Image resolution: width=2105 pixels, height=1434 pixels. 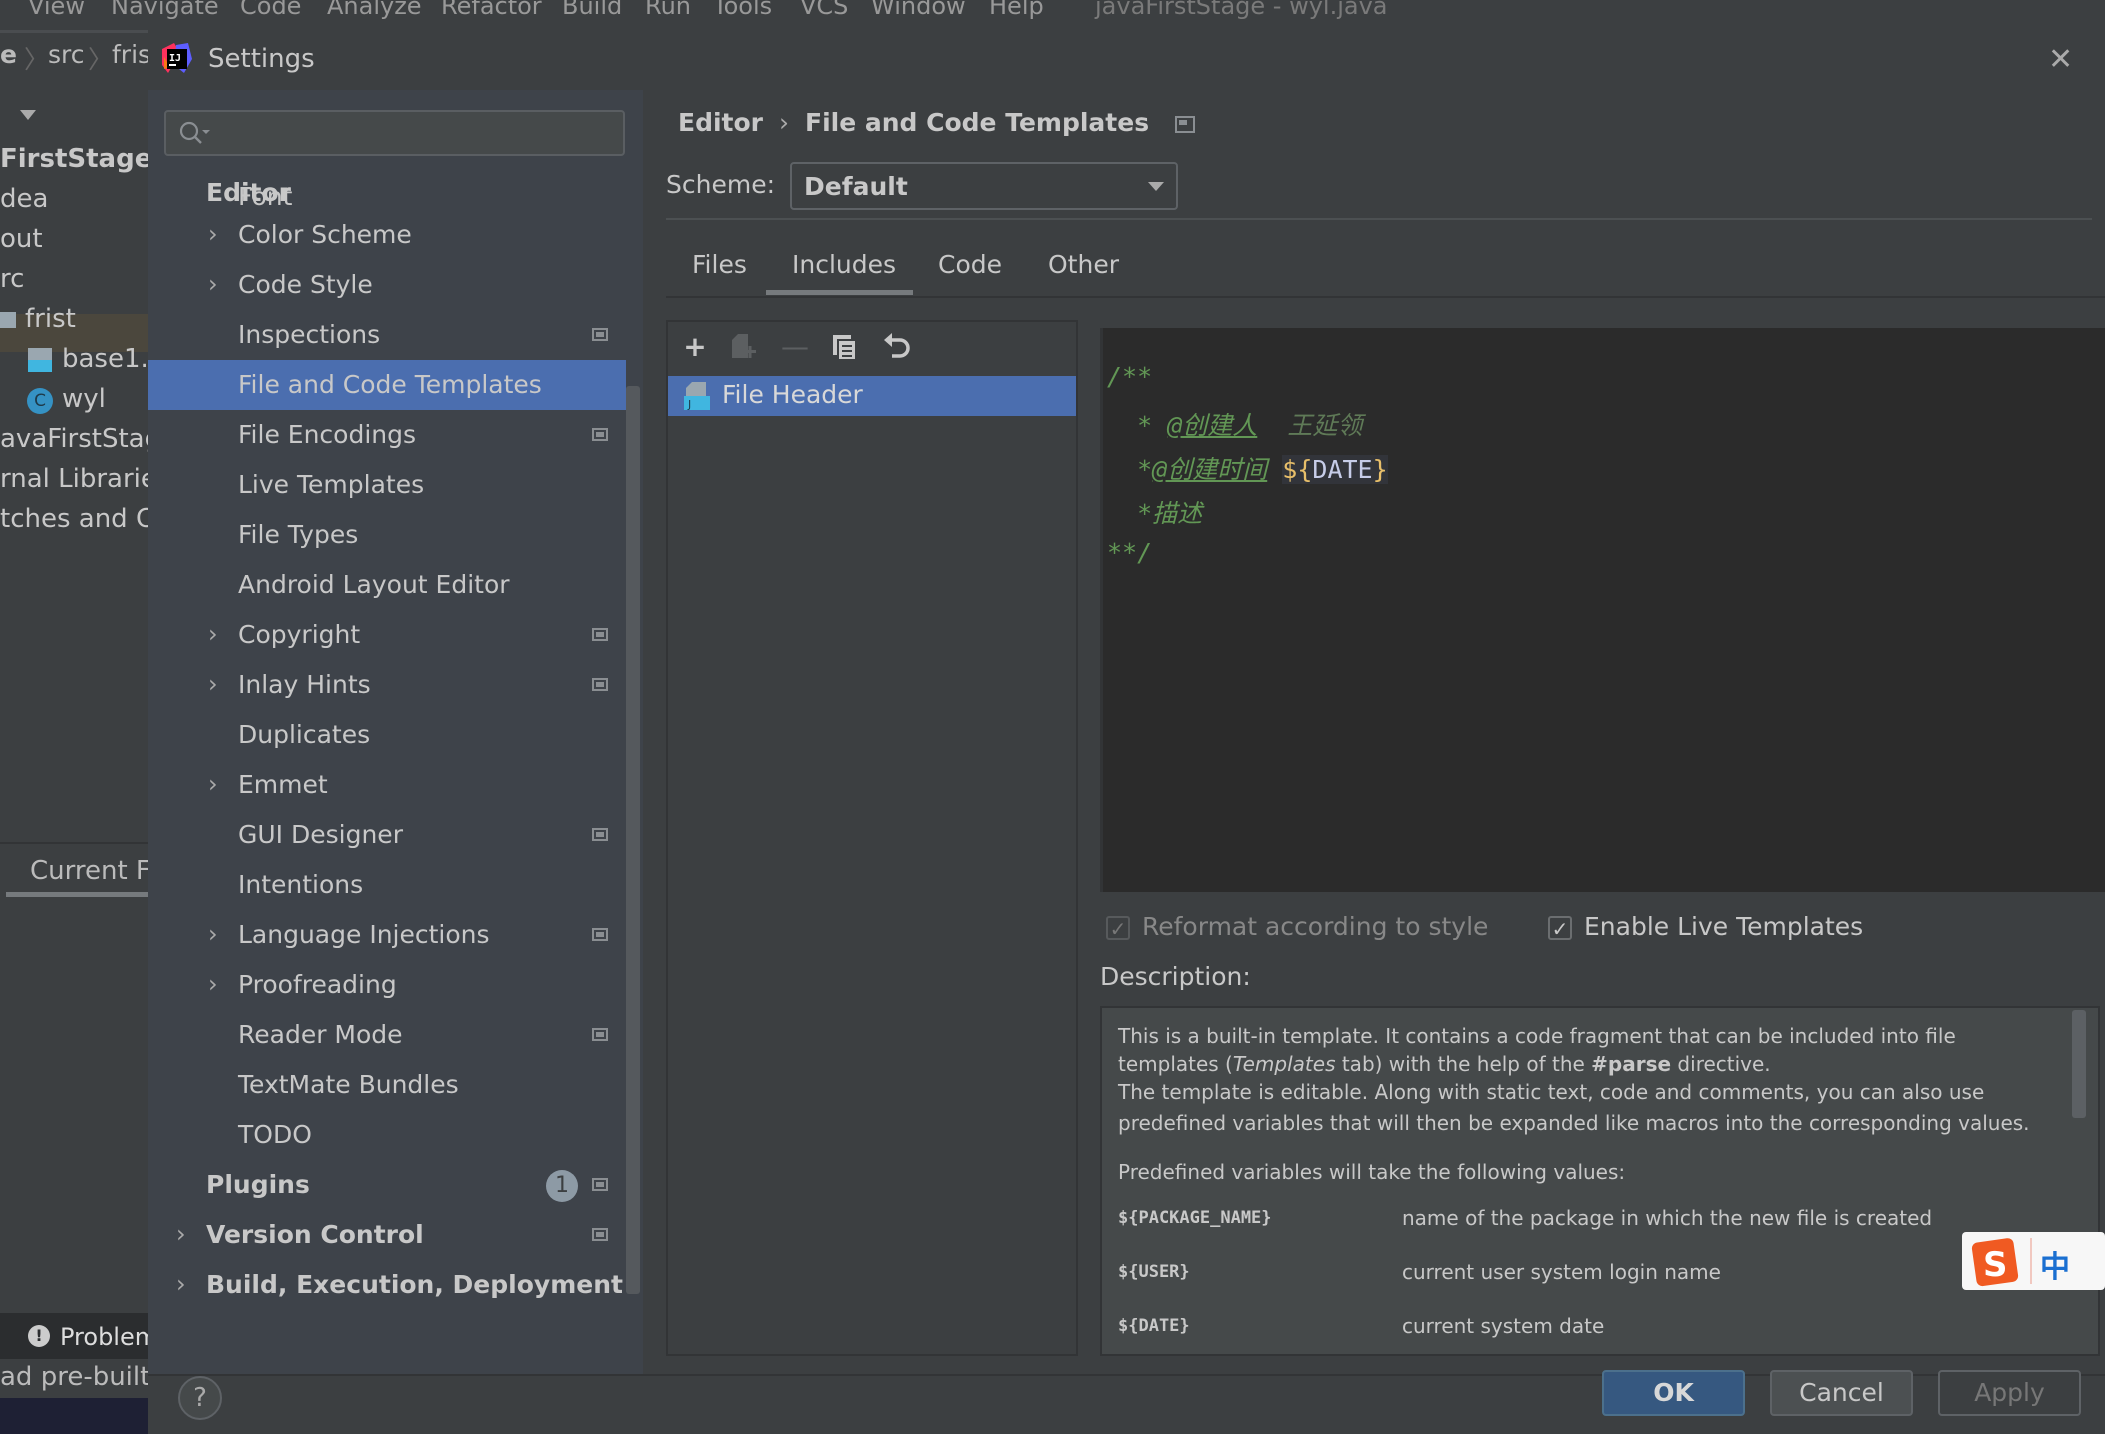 What do you see at coordinates (374, 10) in the screenshot?
I see `menu-analyze: Analyze` at bounding box center [374, 10].